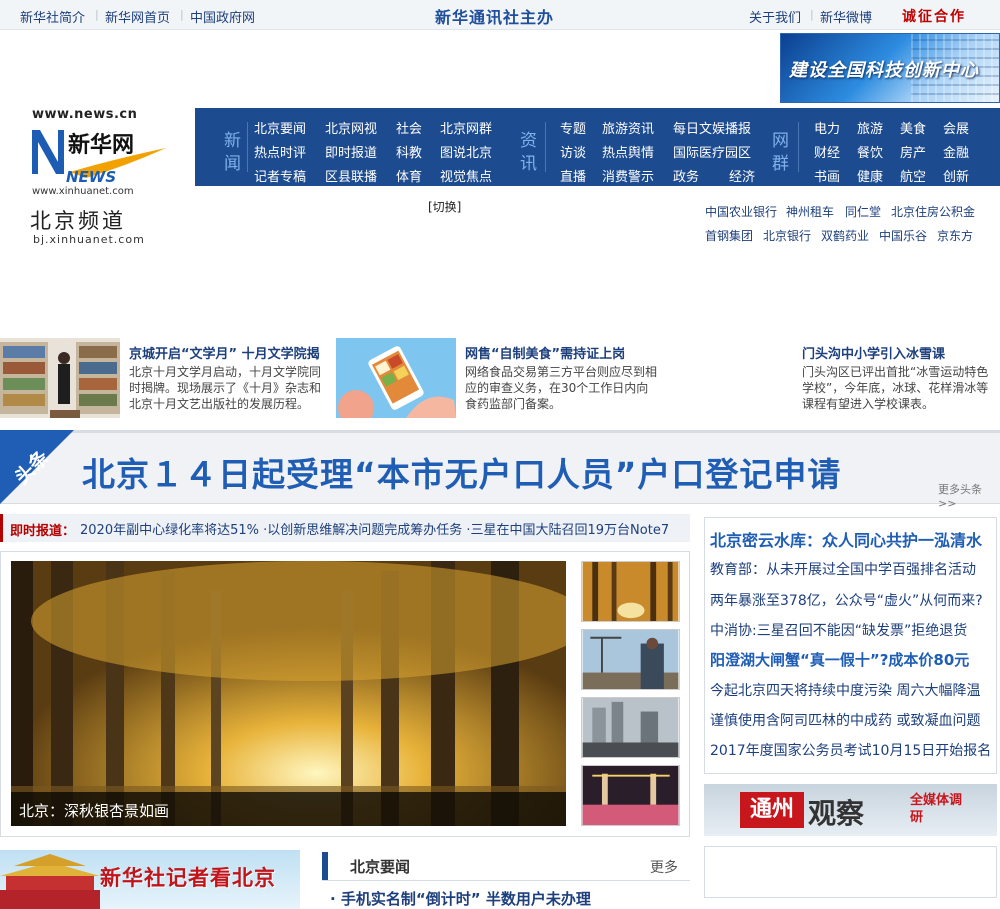  Describe the element at coordinates (955, 235) in the screenshot. I see `partner-link: 京东方` at that location.